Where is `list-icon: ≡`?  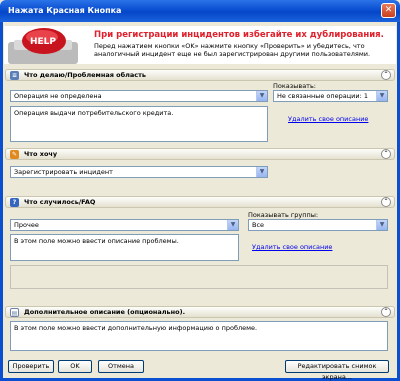 list-icon: ≡ is located at coordinates (14, 75).